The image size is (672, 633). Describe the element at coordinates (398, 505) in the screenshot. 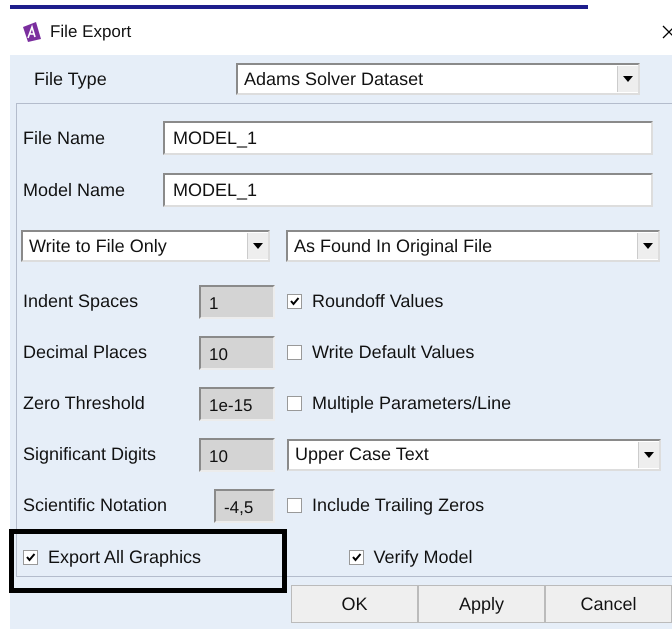

I see `checkbox-label: Include Trailing Zeros` at that location.